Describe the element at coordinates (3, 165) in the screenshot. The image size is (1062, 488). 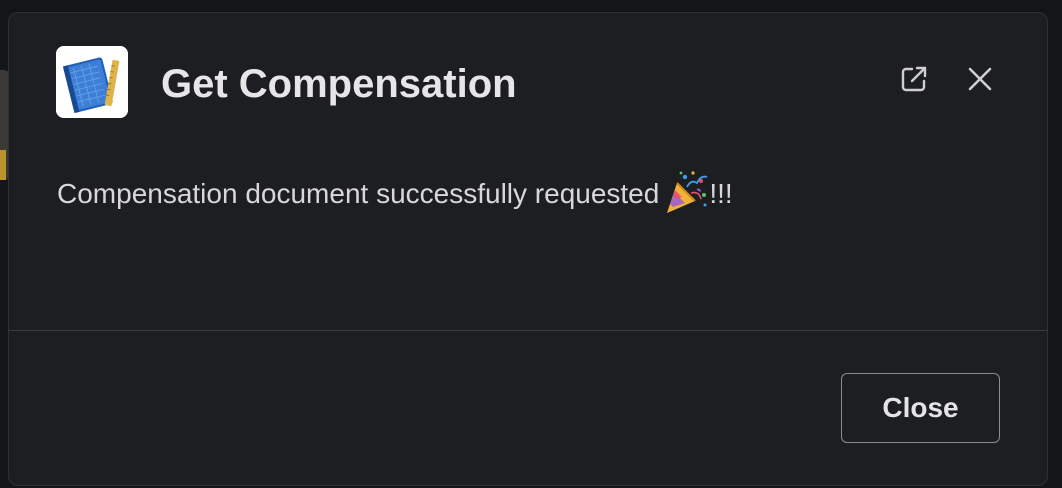
I see `background-accent` at that location.